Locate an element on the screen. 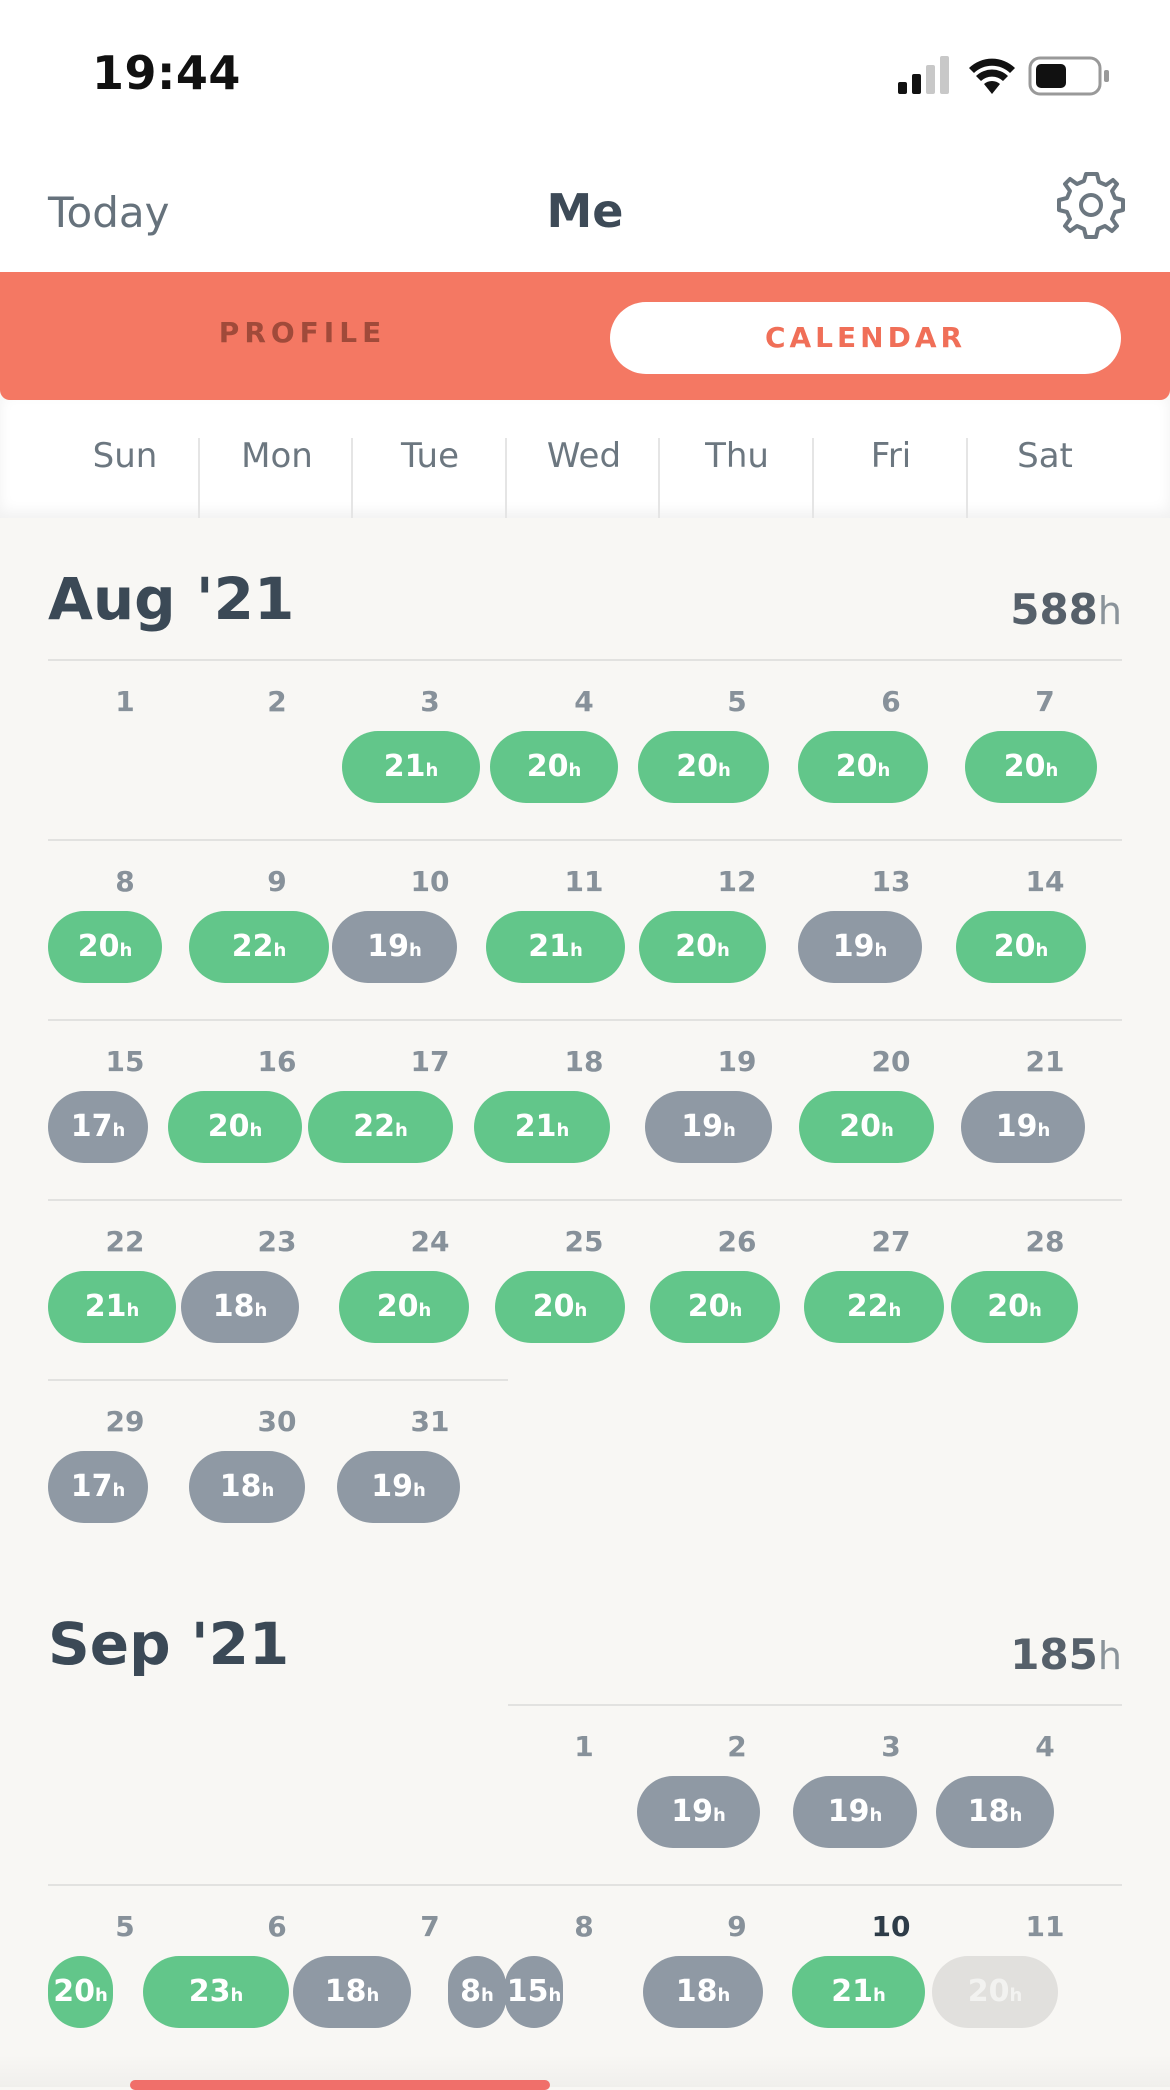  day-hours-pill: 15h is located at coordinates (534, 1992).